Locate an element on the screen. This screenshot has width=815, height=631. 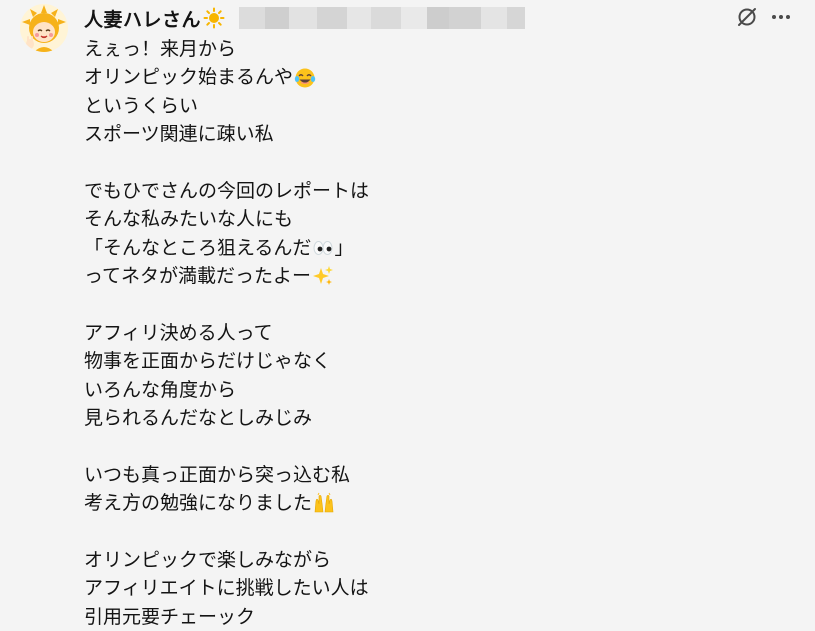
more-dots-icon is located at coordinates (781, 17).